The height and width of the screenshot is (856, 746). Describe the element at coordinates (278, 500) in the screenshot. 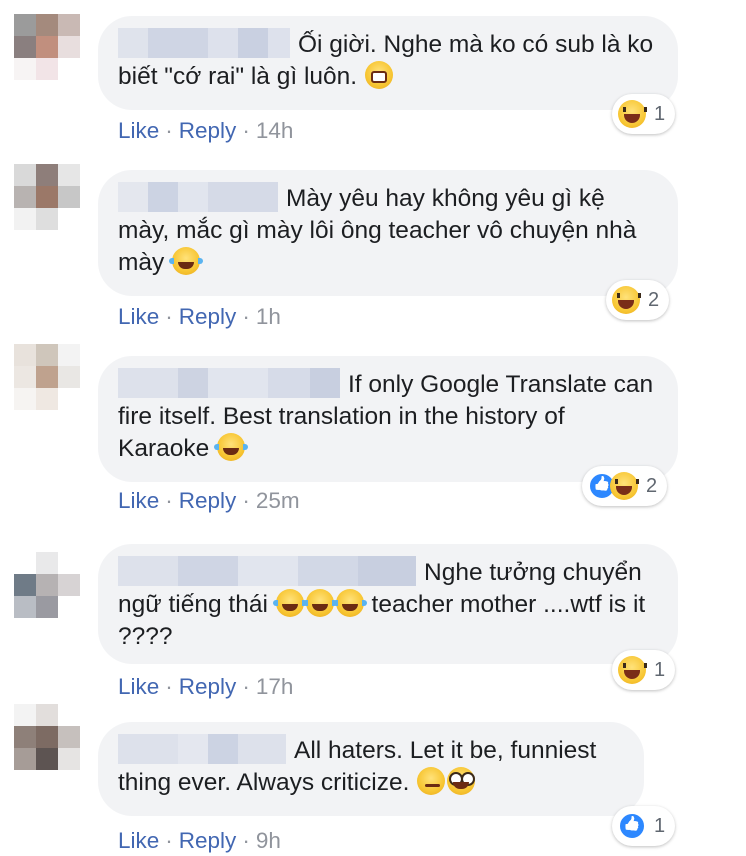

I see `timestamp: 25m` at that location.